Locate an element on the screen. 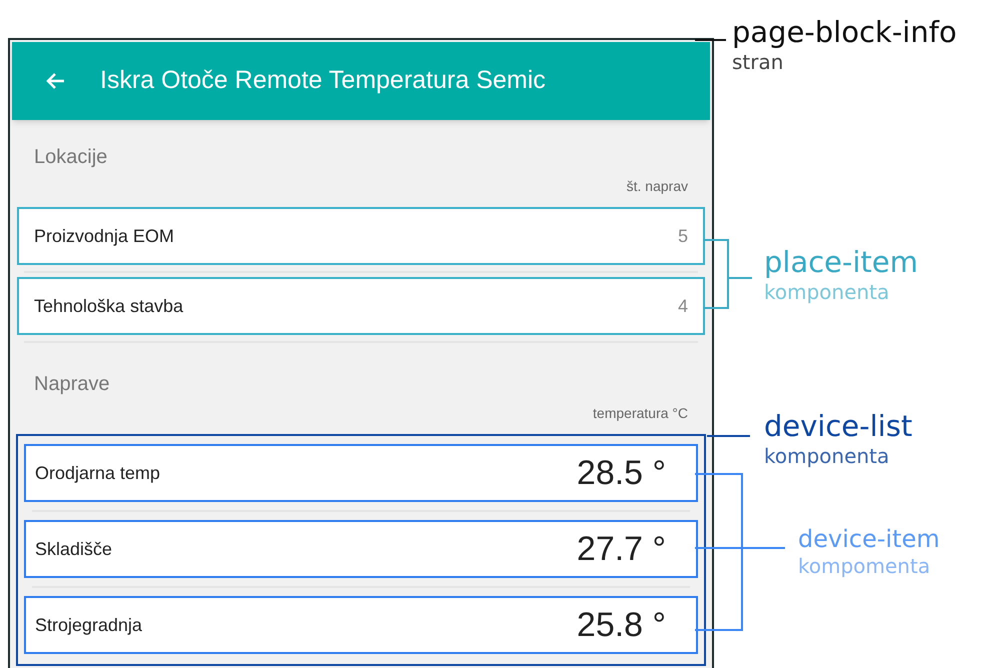 The image size is (988, 668). section-heading: Lokacije is located at coordinates (71, 157).